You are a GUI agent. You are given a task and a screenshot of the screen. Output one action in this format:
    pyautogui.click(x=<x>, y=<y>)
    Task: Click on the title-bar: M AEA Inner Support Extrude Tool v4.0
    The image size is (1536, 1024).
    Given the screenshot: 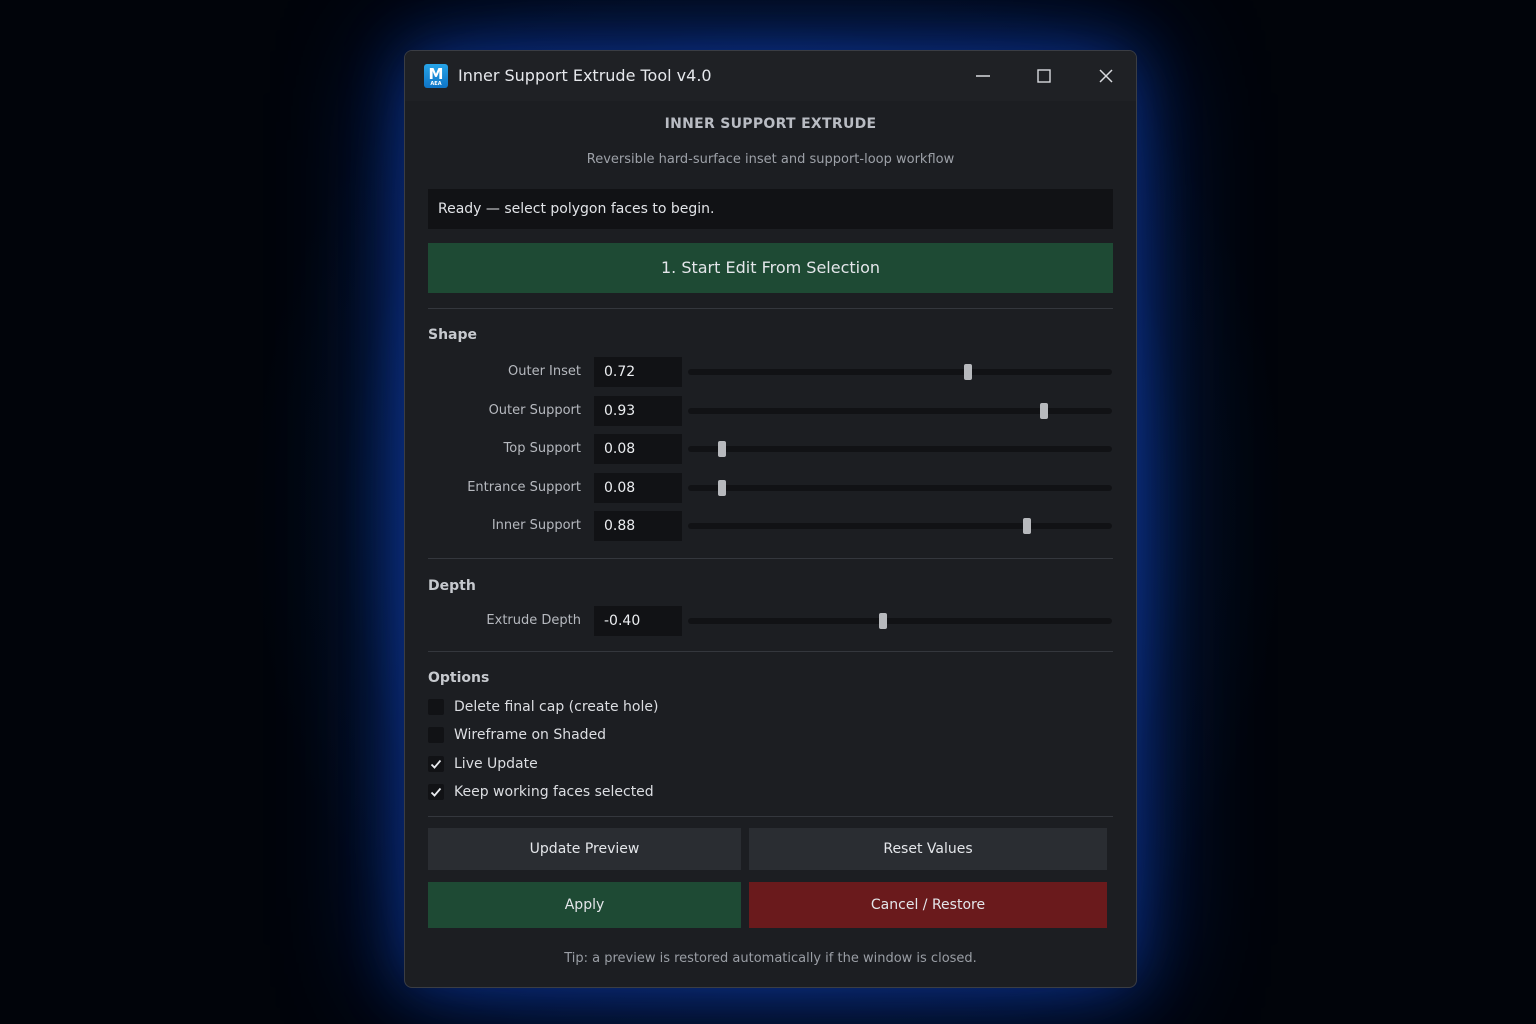 What is the action you would take?
    pyautogui.click(x=770, y=76)
    